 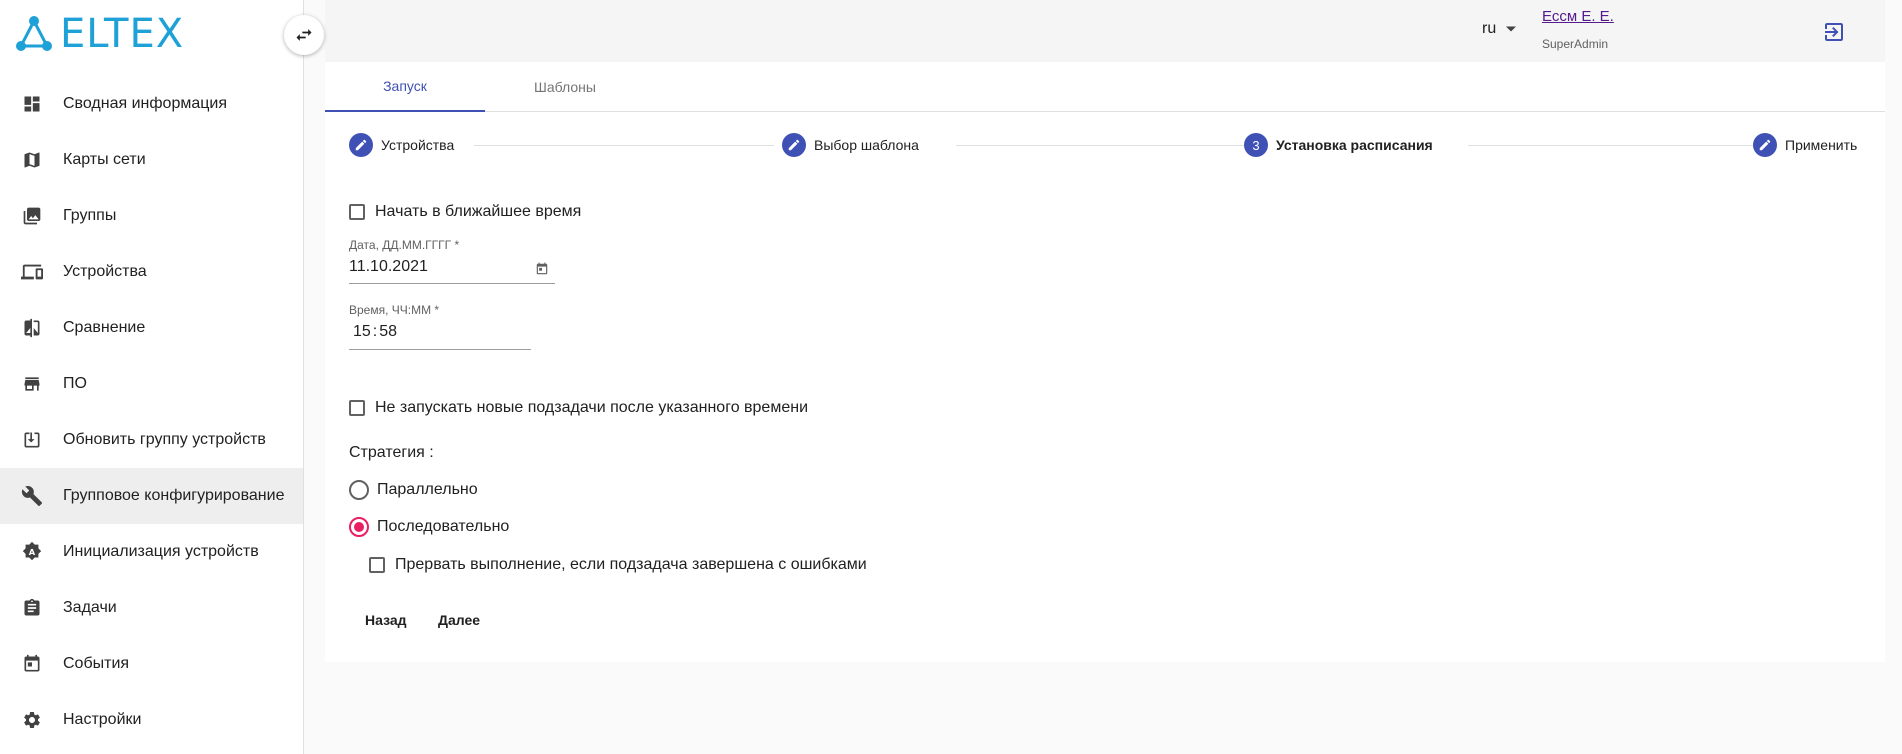 What do you see at coordinates (394, 310) in the screenshot?
I see `time-label: Время, ЧЧ:ММ *` at bounding box center [394, 310].